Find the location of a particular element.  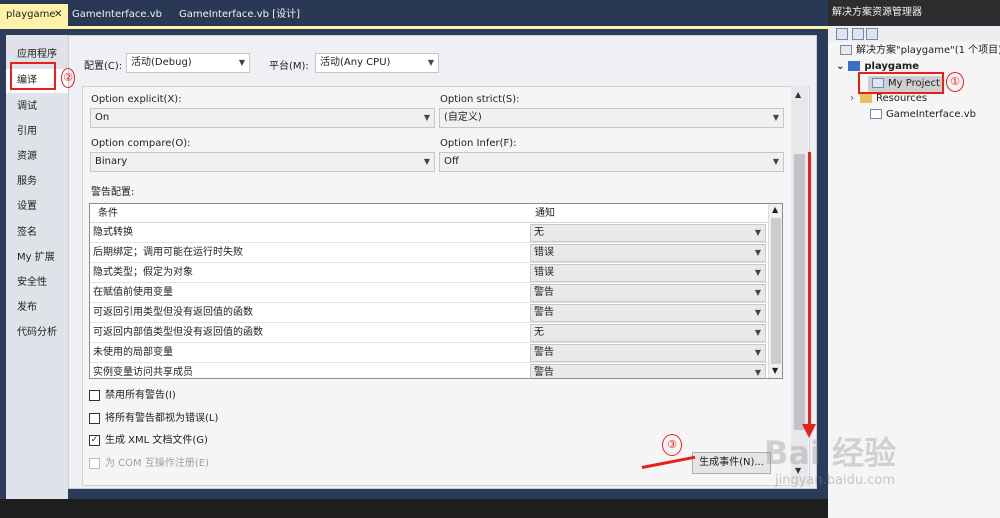

nav-item-references: 引用 is located at coordinates (37, 132).